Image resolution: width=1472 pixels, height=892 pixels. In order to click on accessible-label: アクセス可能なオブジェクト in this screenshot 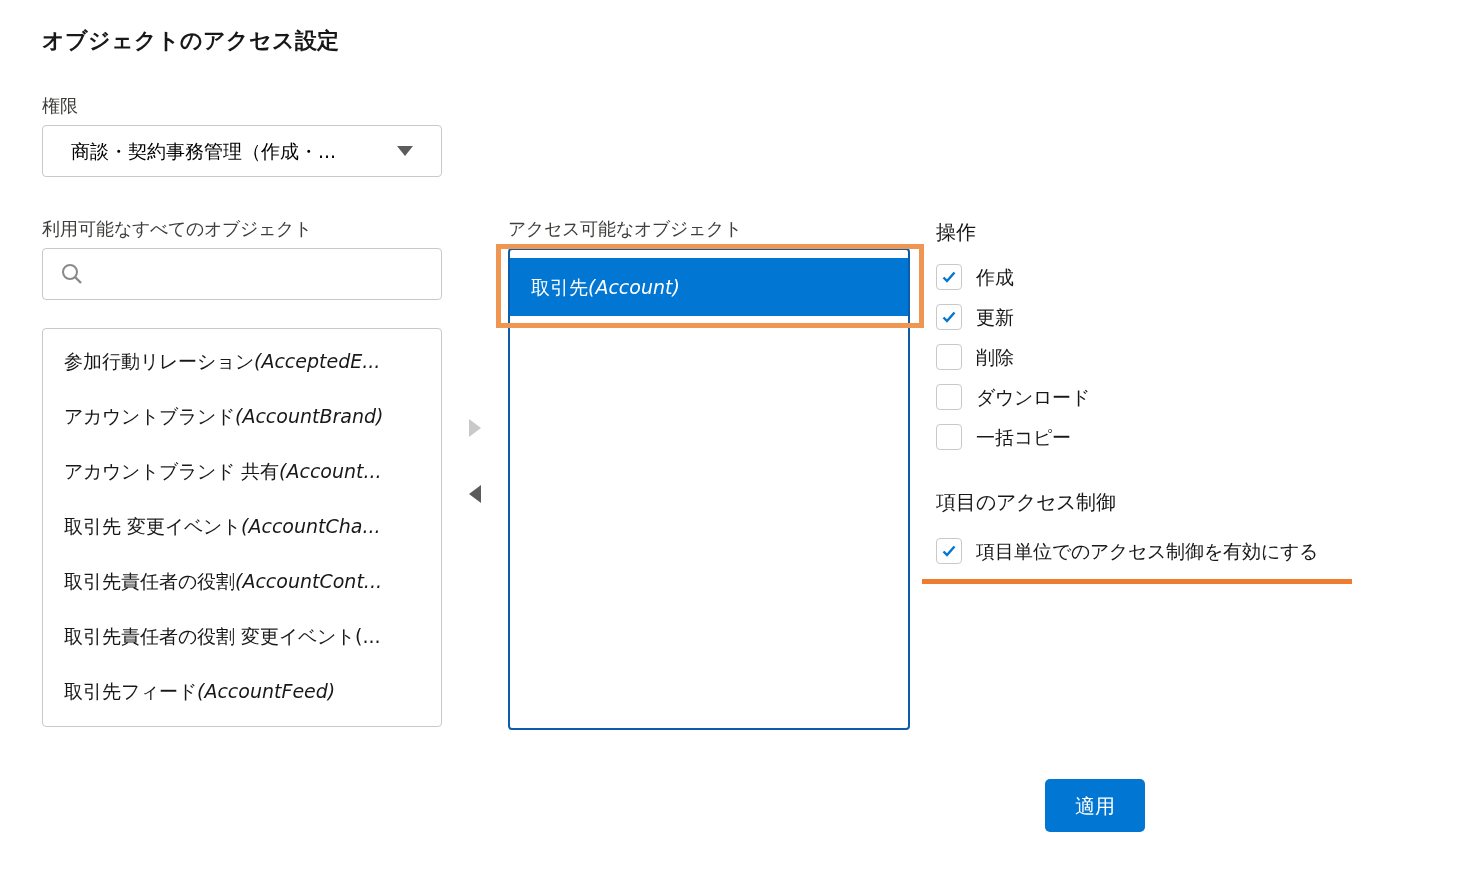, I will do `click(625, 229)`.